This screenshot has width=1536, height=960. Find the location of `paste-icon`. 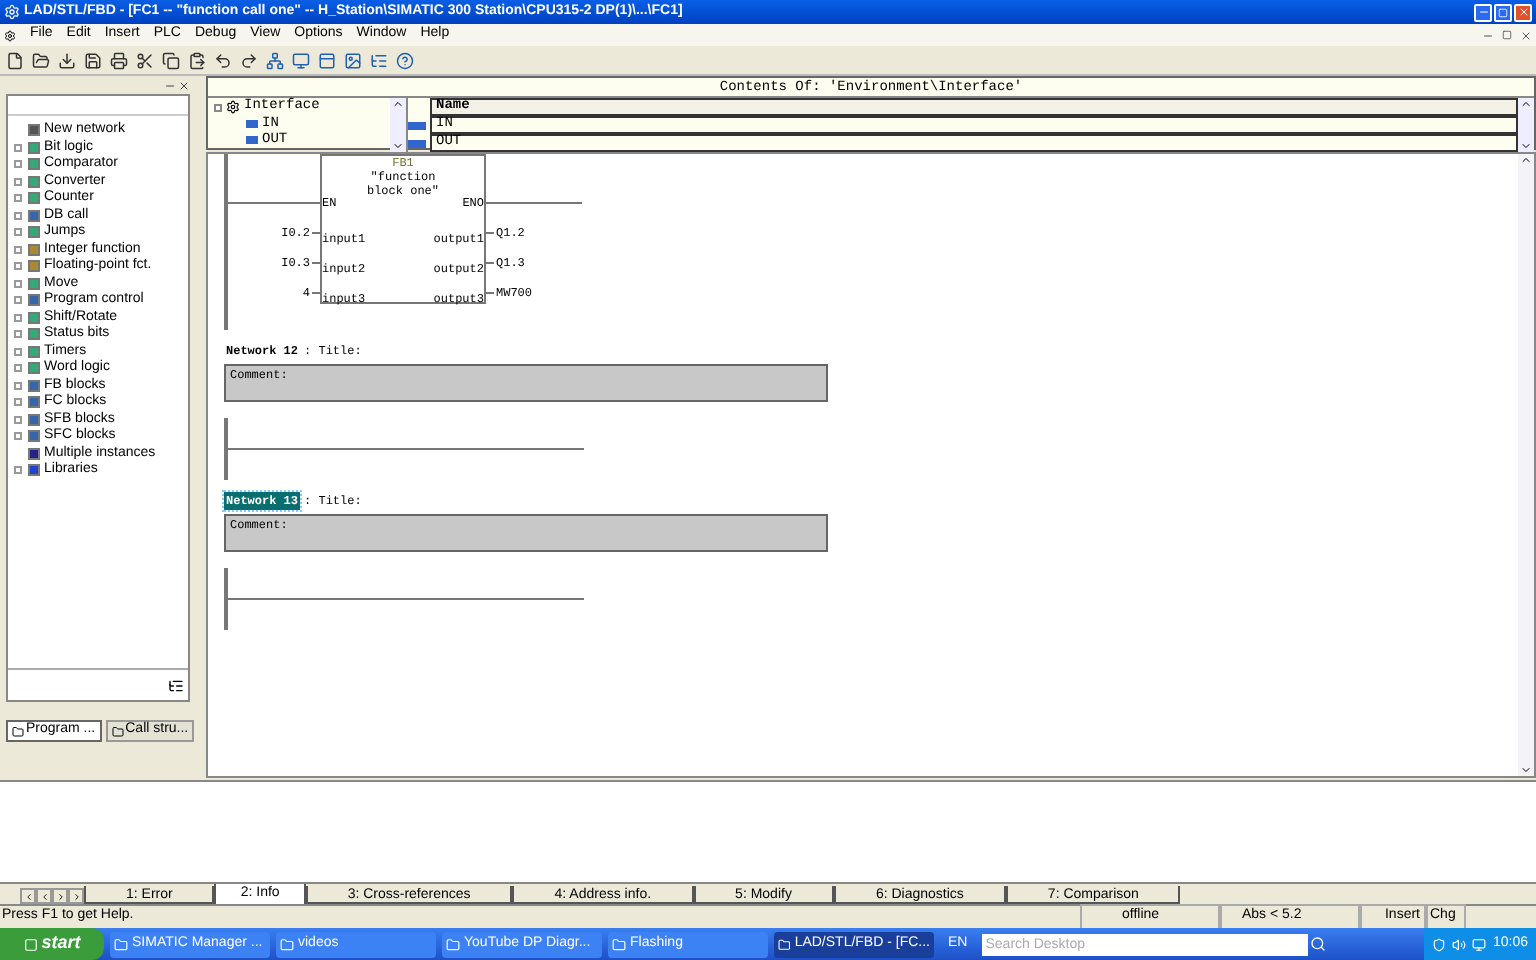

paste-icon is located at coordinates (197, 60).